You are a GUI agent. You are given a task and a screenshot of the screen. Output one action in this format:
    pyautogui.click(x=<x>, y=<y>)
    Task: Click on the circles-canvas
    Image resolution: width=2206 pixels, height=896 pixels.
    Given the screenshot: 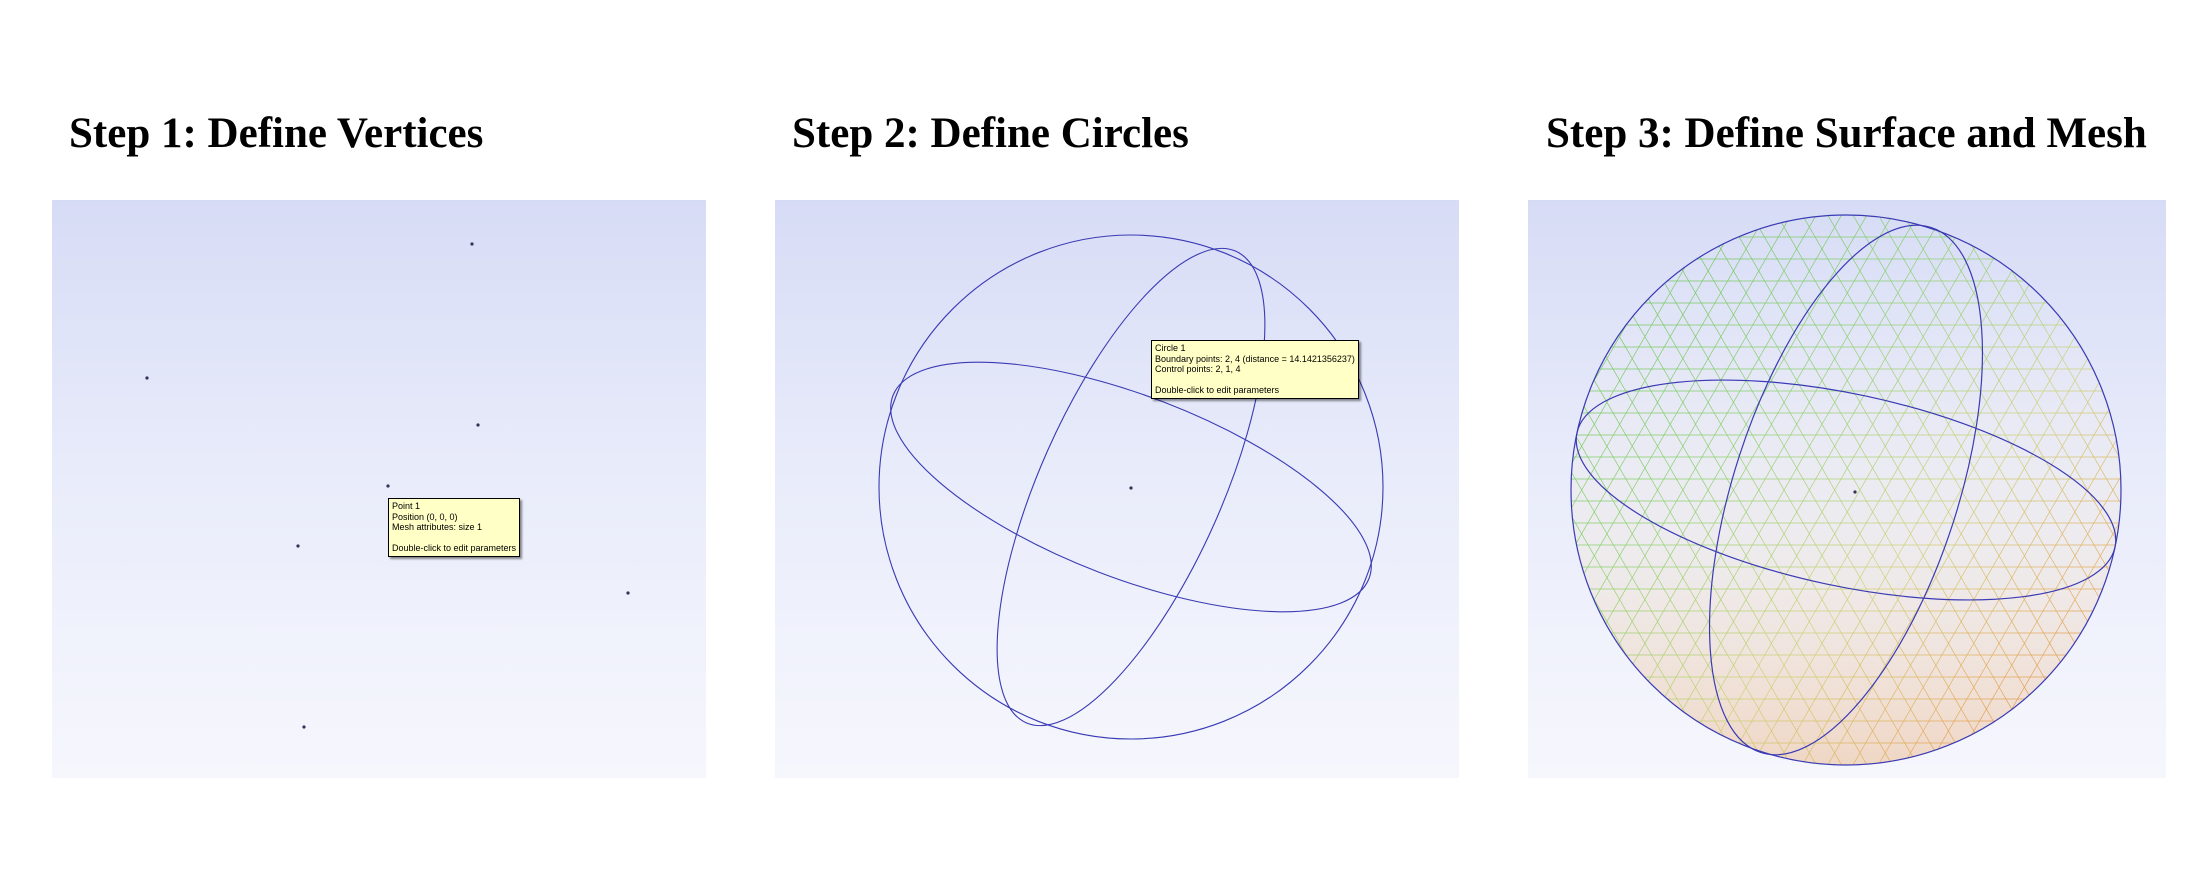 What is the action you would take?
    pyautogui.click(x=1131, y=487)
    